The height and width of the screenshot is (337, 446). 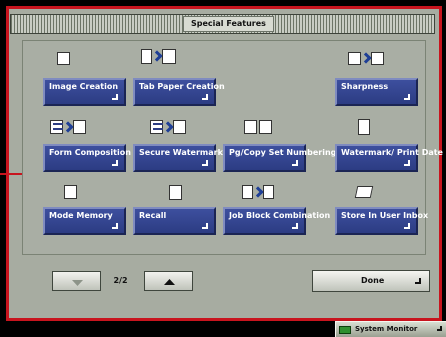 I want to click on tab-paper-creation-label: Tab Paper Creation, so click(x=182, y=86).